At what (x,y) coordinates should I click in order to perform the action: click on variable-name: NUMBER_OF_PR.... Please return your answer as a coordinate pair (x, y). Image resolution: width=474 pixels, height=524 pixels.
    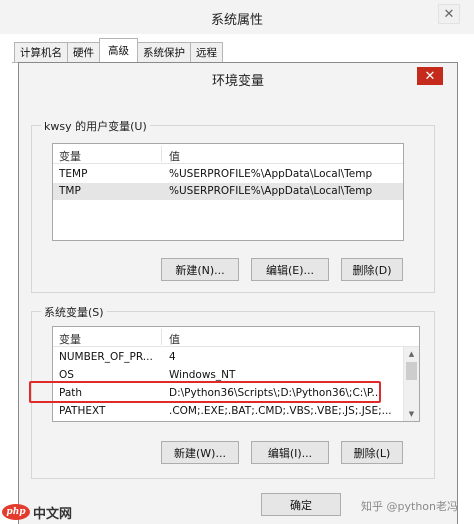
    Looking at the image, I should click on (106, 357).